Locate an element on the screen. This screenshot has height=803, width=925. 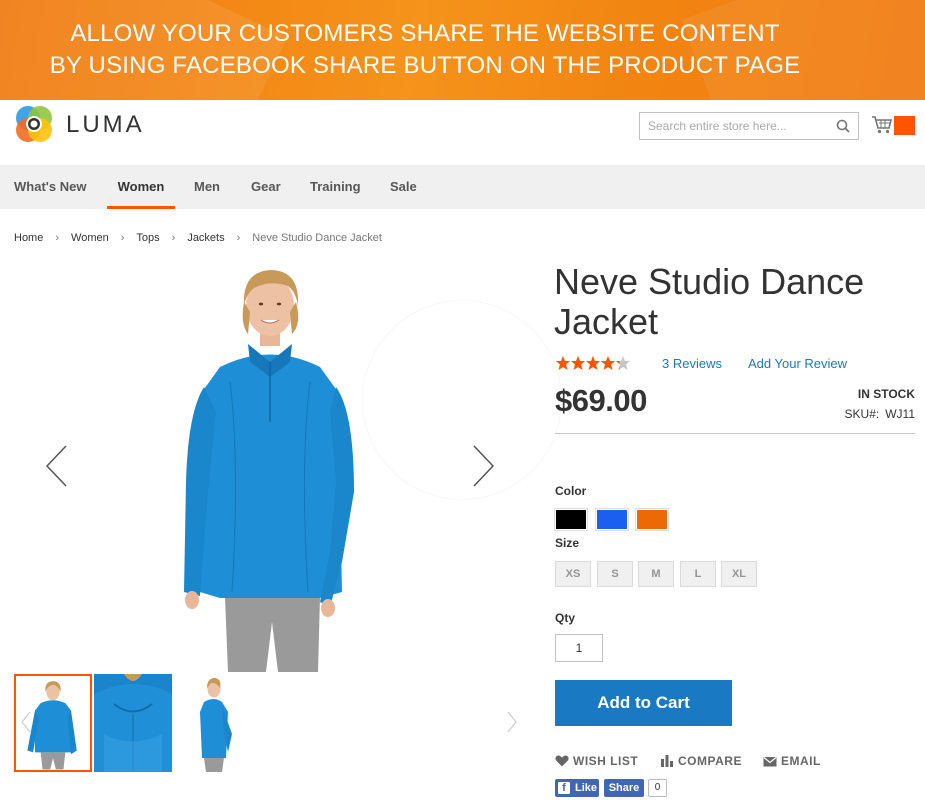
reviews-link: 3 Reviews is located at coordinates (692, 363).